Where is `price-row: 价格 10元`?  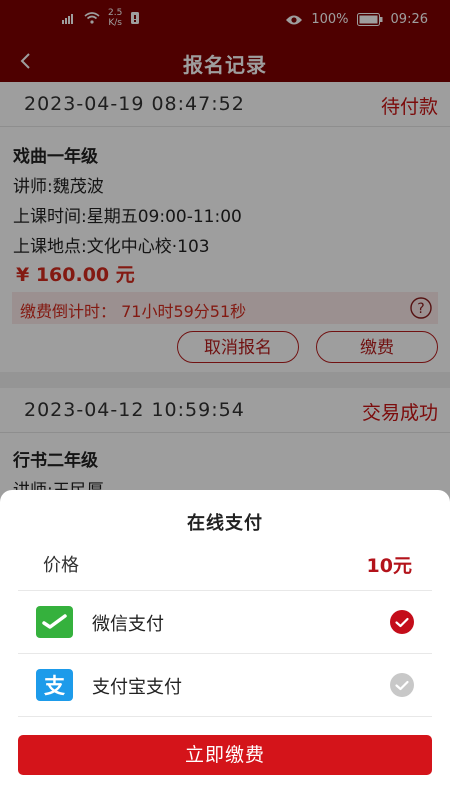 price-row: 价格 10元 is located at coordinates (225, 563).